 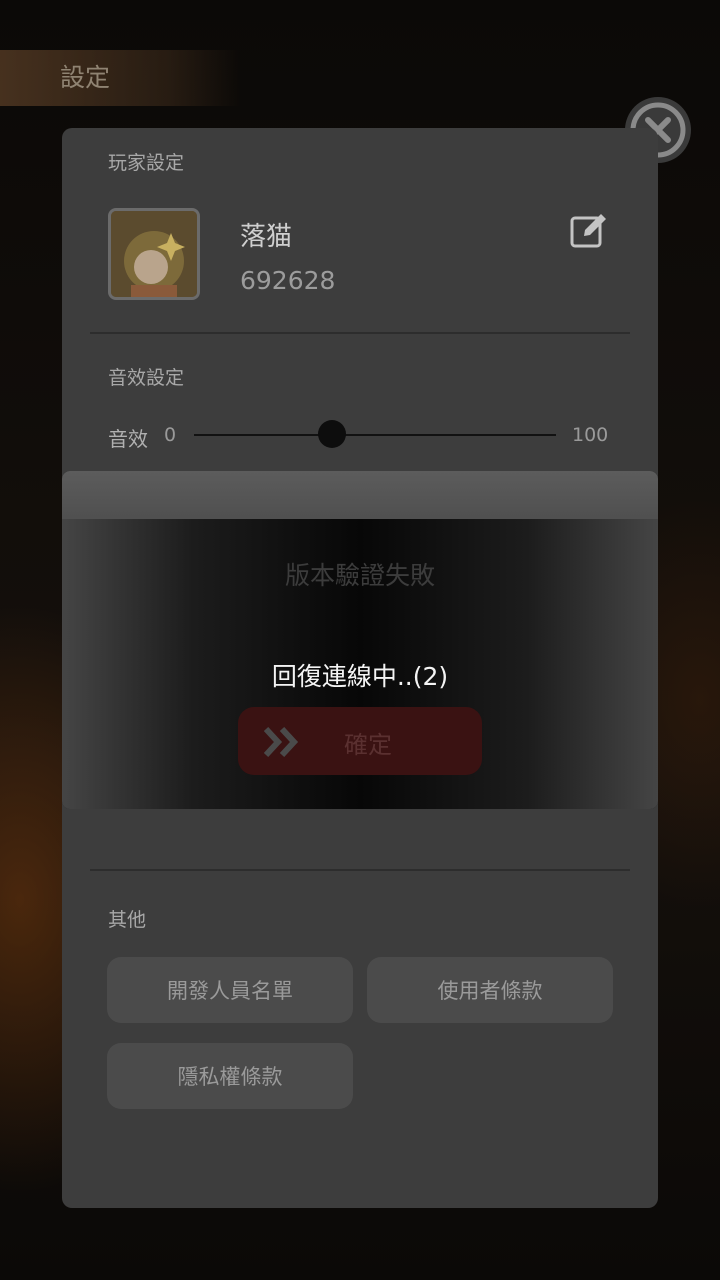 I want to click on privacy-policy-button: 隱私權條款, so click(x=230, y=1076).